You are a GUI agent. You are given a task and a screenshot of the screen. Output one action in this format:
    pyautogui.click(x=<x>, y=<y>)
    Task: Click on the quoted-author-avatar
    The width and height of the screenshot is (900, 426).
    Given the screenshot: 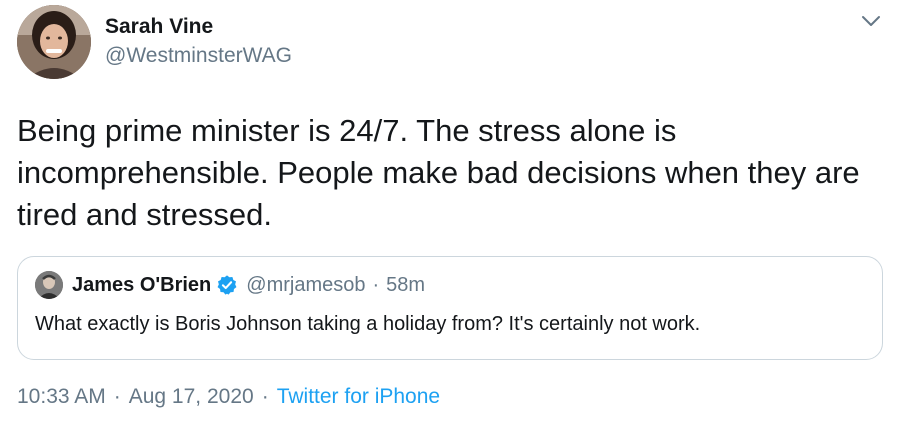 What is the action you would take?
    pyautogui.click(x=49, y=285)
    